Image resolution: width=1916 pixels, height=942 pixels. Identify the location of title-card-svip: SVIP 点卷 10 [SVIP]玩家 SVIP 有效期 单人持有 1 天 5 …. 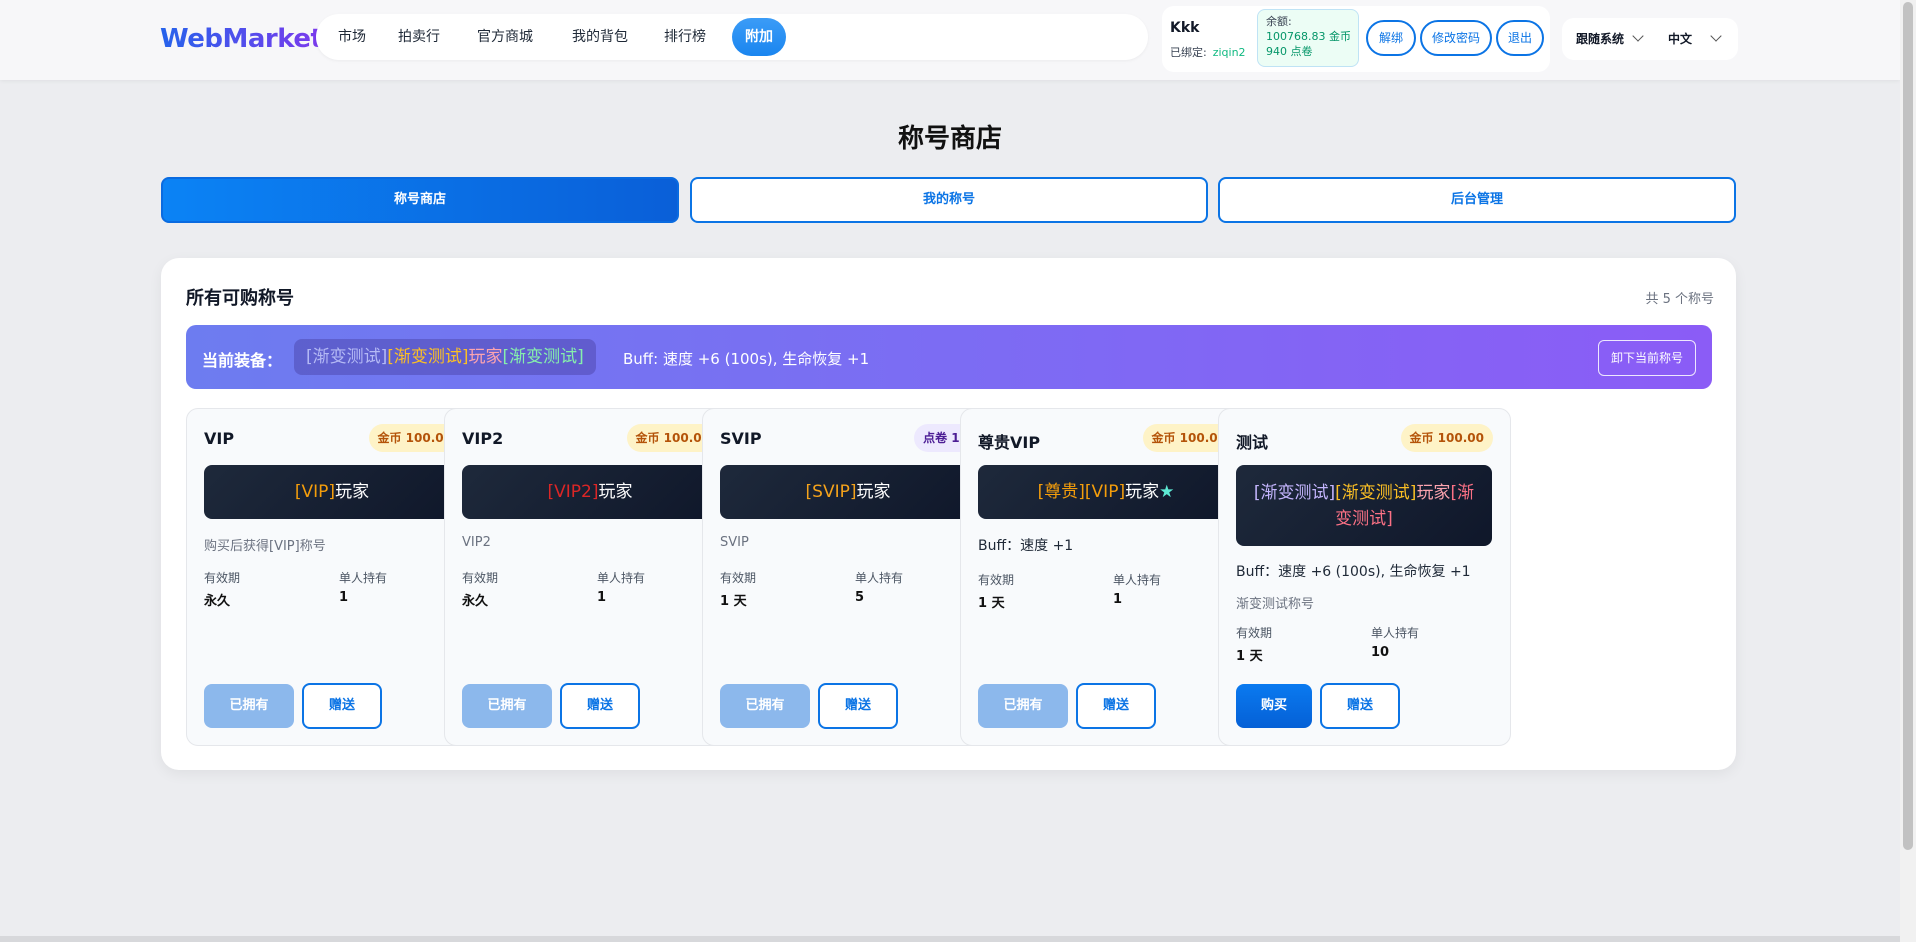
(848, 577).